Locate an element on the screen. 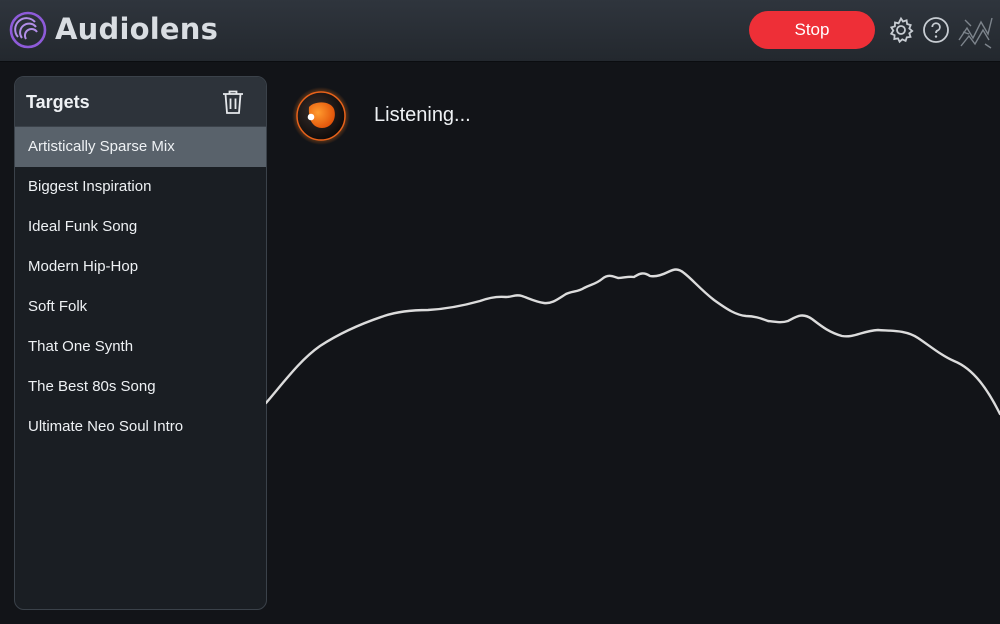 The image size is (1000, 624). gear-icon is located at coordinates (901, 30).